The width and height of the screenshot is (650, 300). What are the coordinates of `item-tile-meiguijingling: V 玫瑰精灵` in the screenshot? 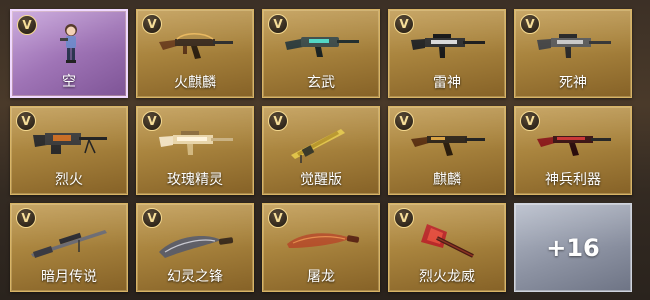 It's located at (195, 150).